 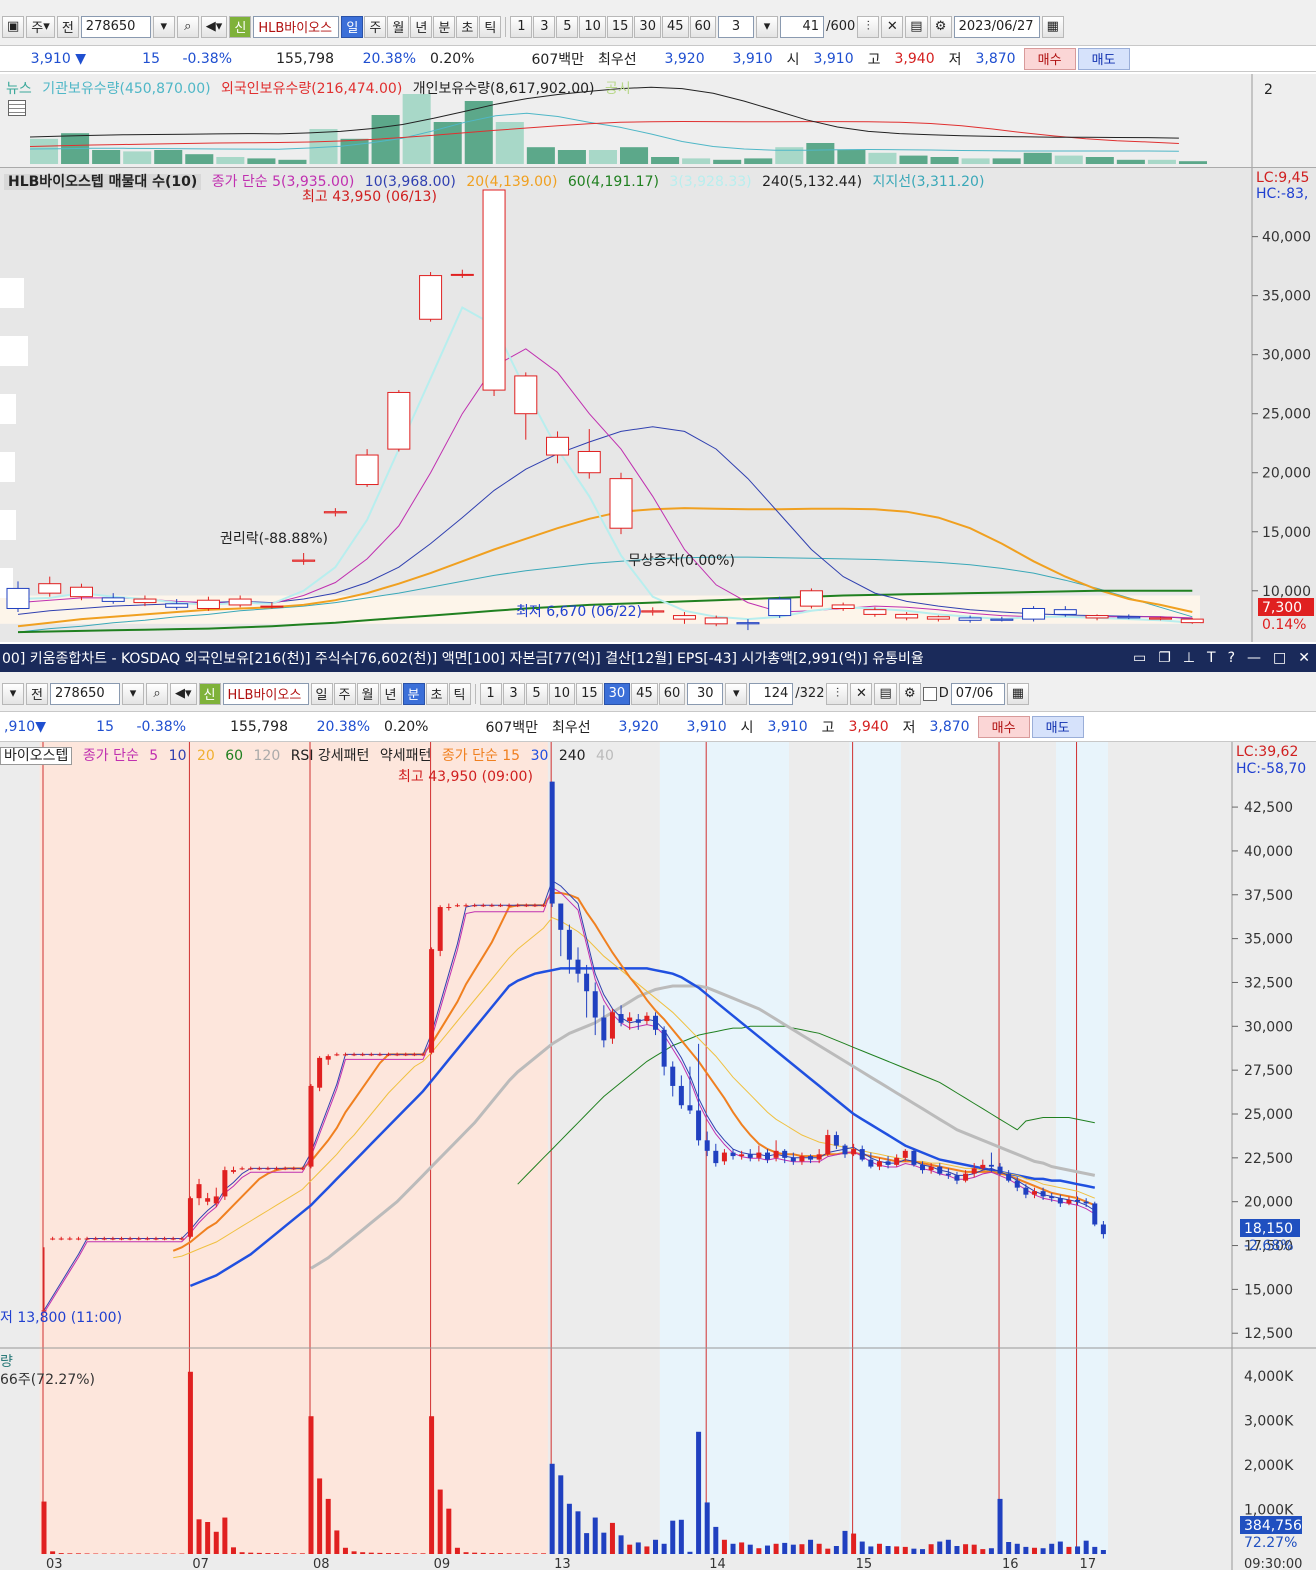 I want to click on code-dropdown-icon-2: ▾, so click(x=133, y=693).